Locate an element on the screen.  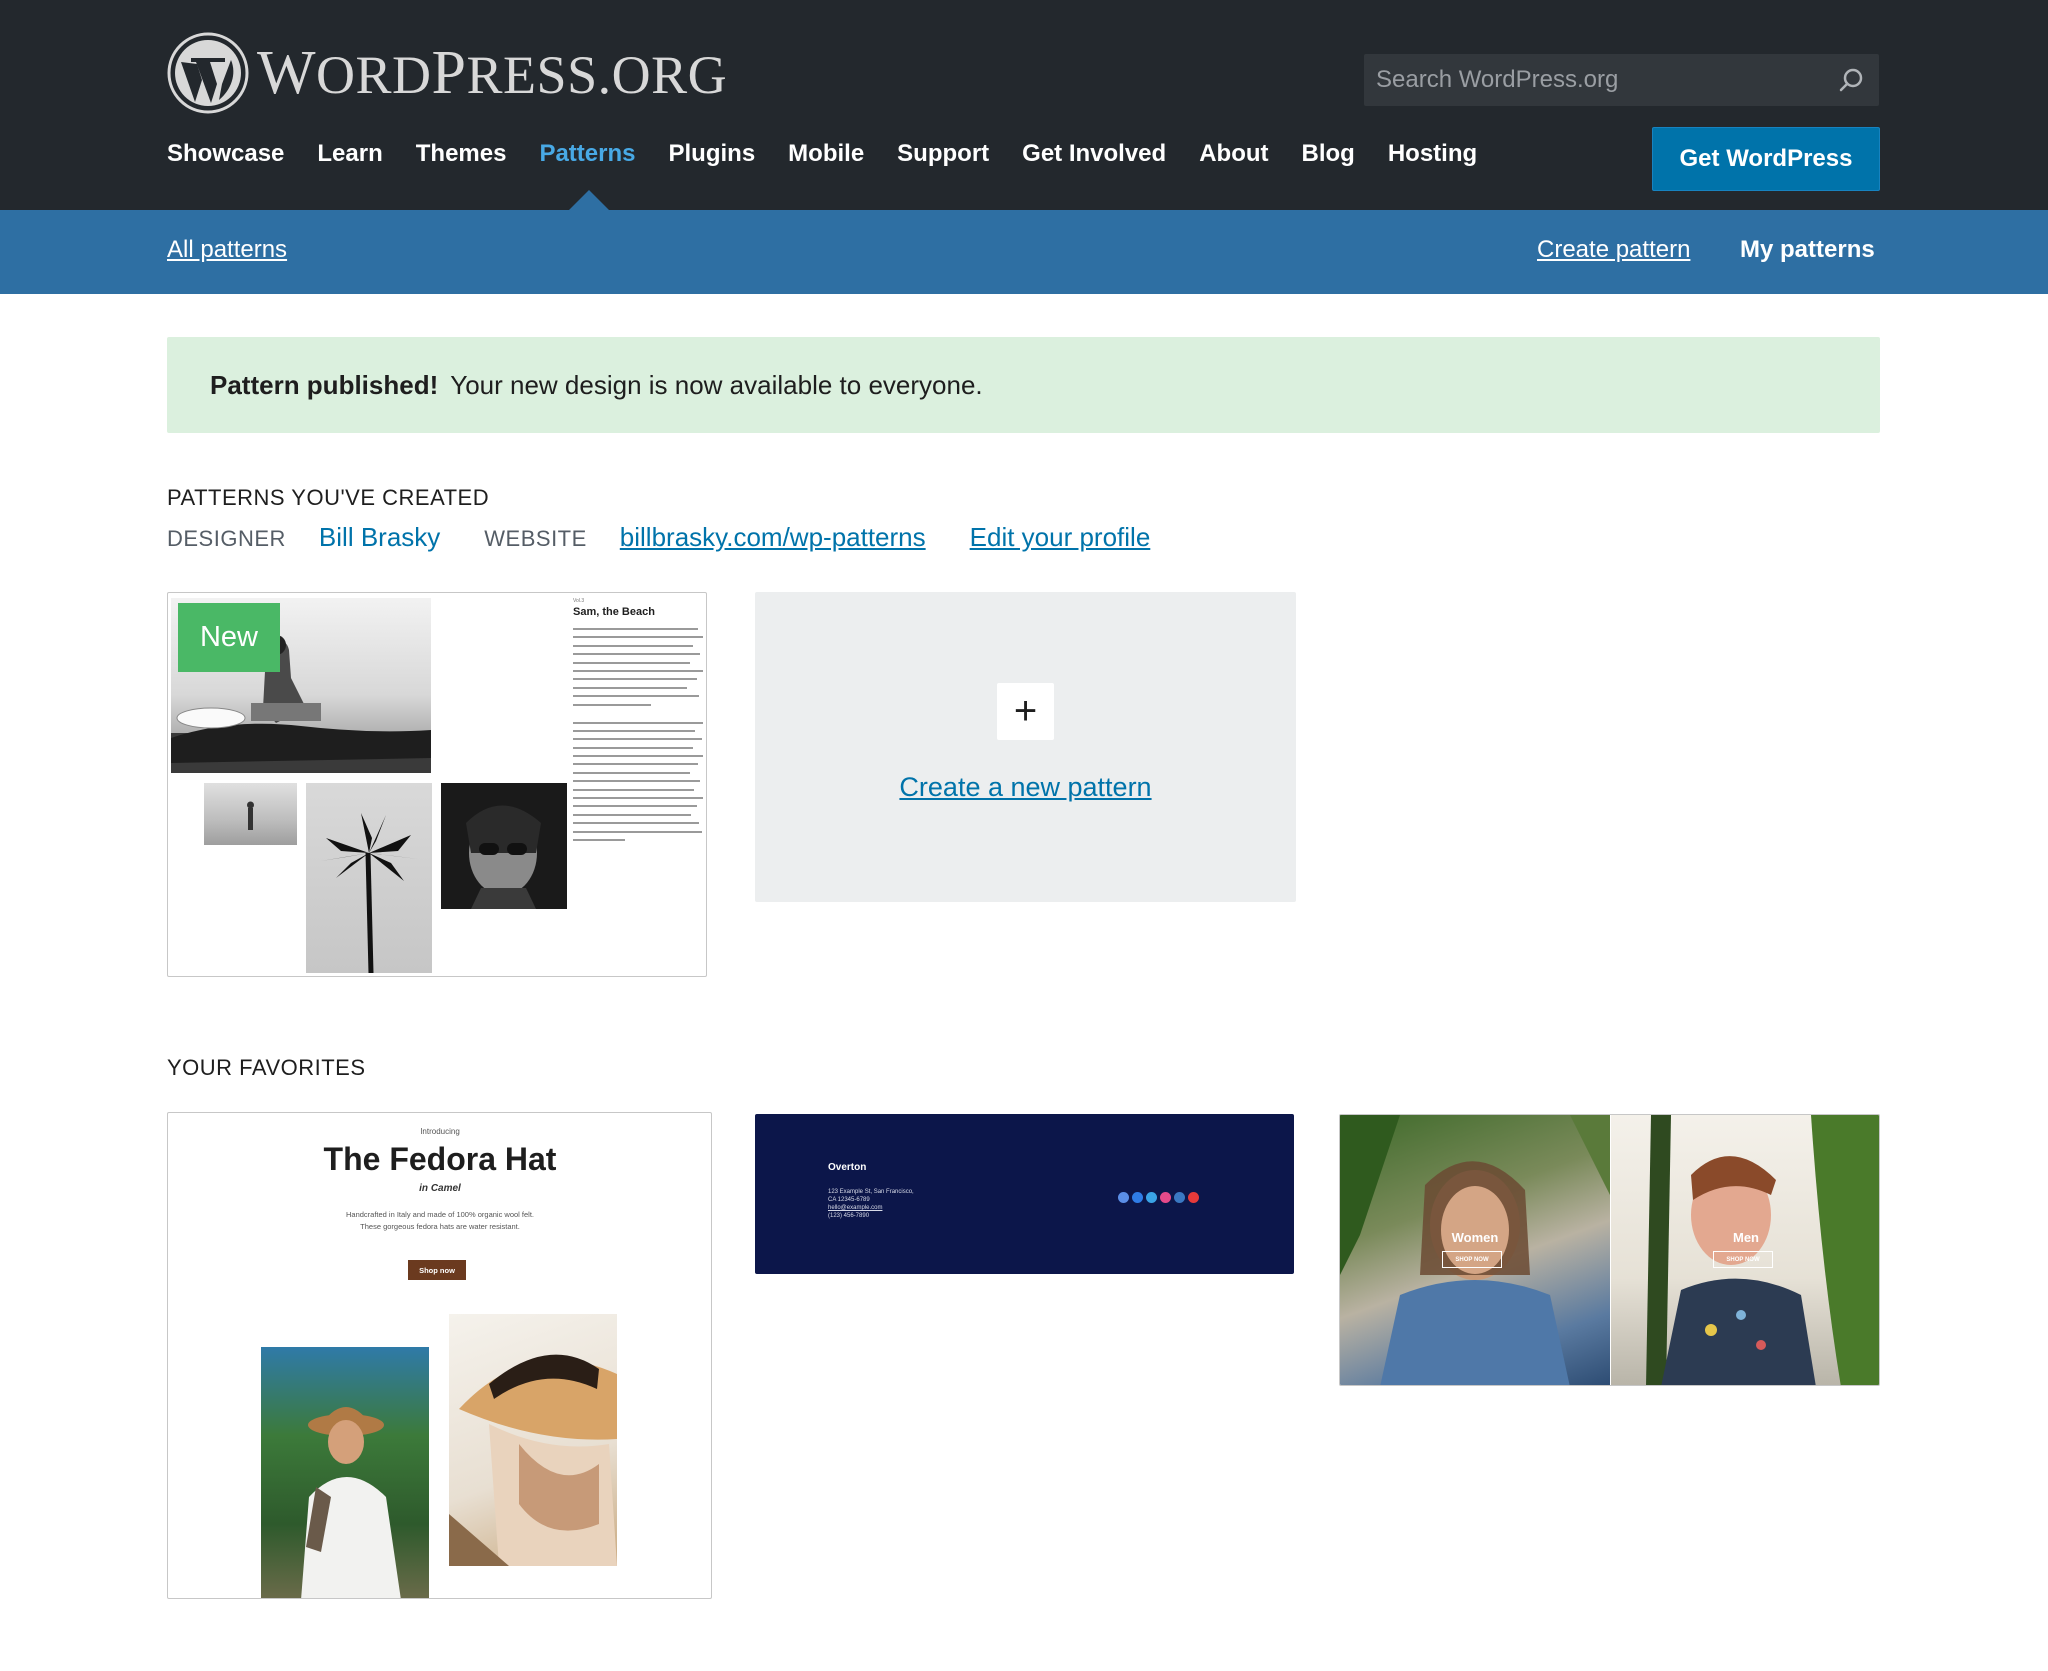
created-section-heading: PATTERNS YOU'VE CREATED is located at coordinates (328, 497).